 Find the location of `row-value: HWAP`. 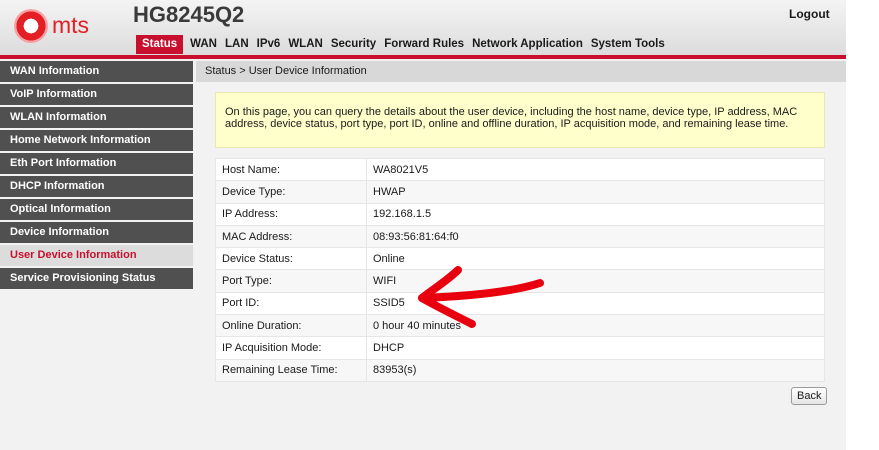

row-value: HWAP is located at coordinates (595, 192).